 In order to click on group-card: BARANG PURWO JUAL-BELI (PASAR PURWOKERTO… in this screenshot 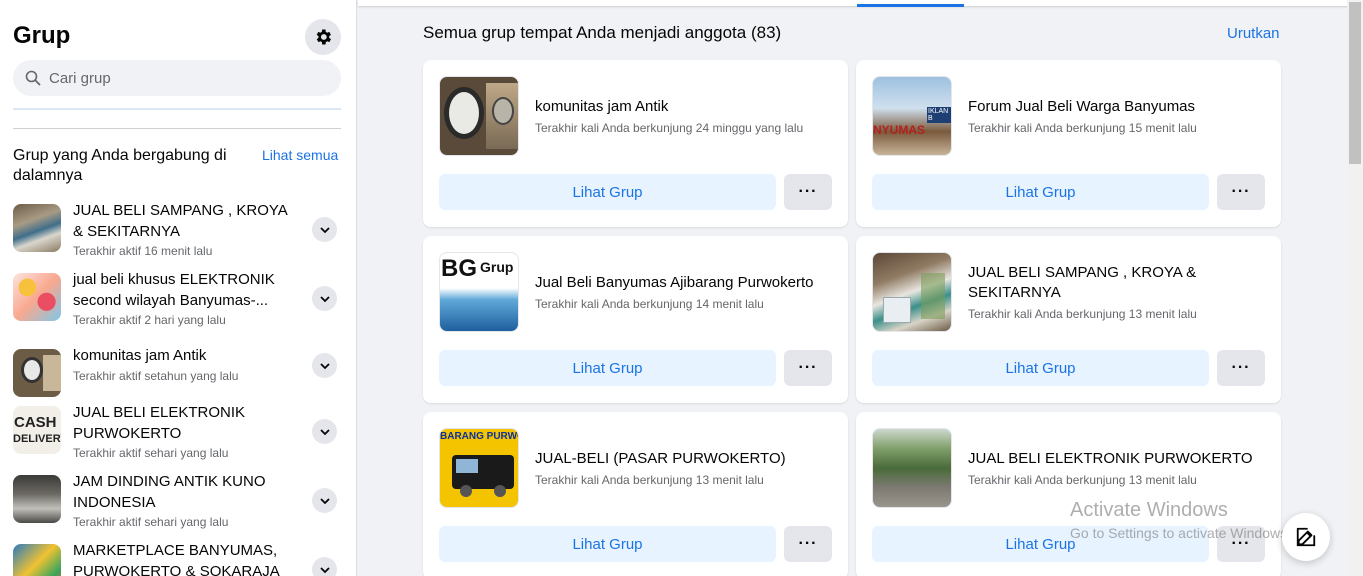, I will do `click(635, 494)`.